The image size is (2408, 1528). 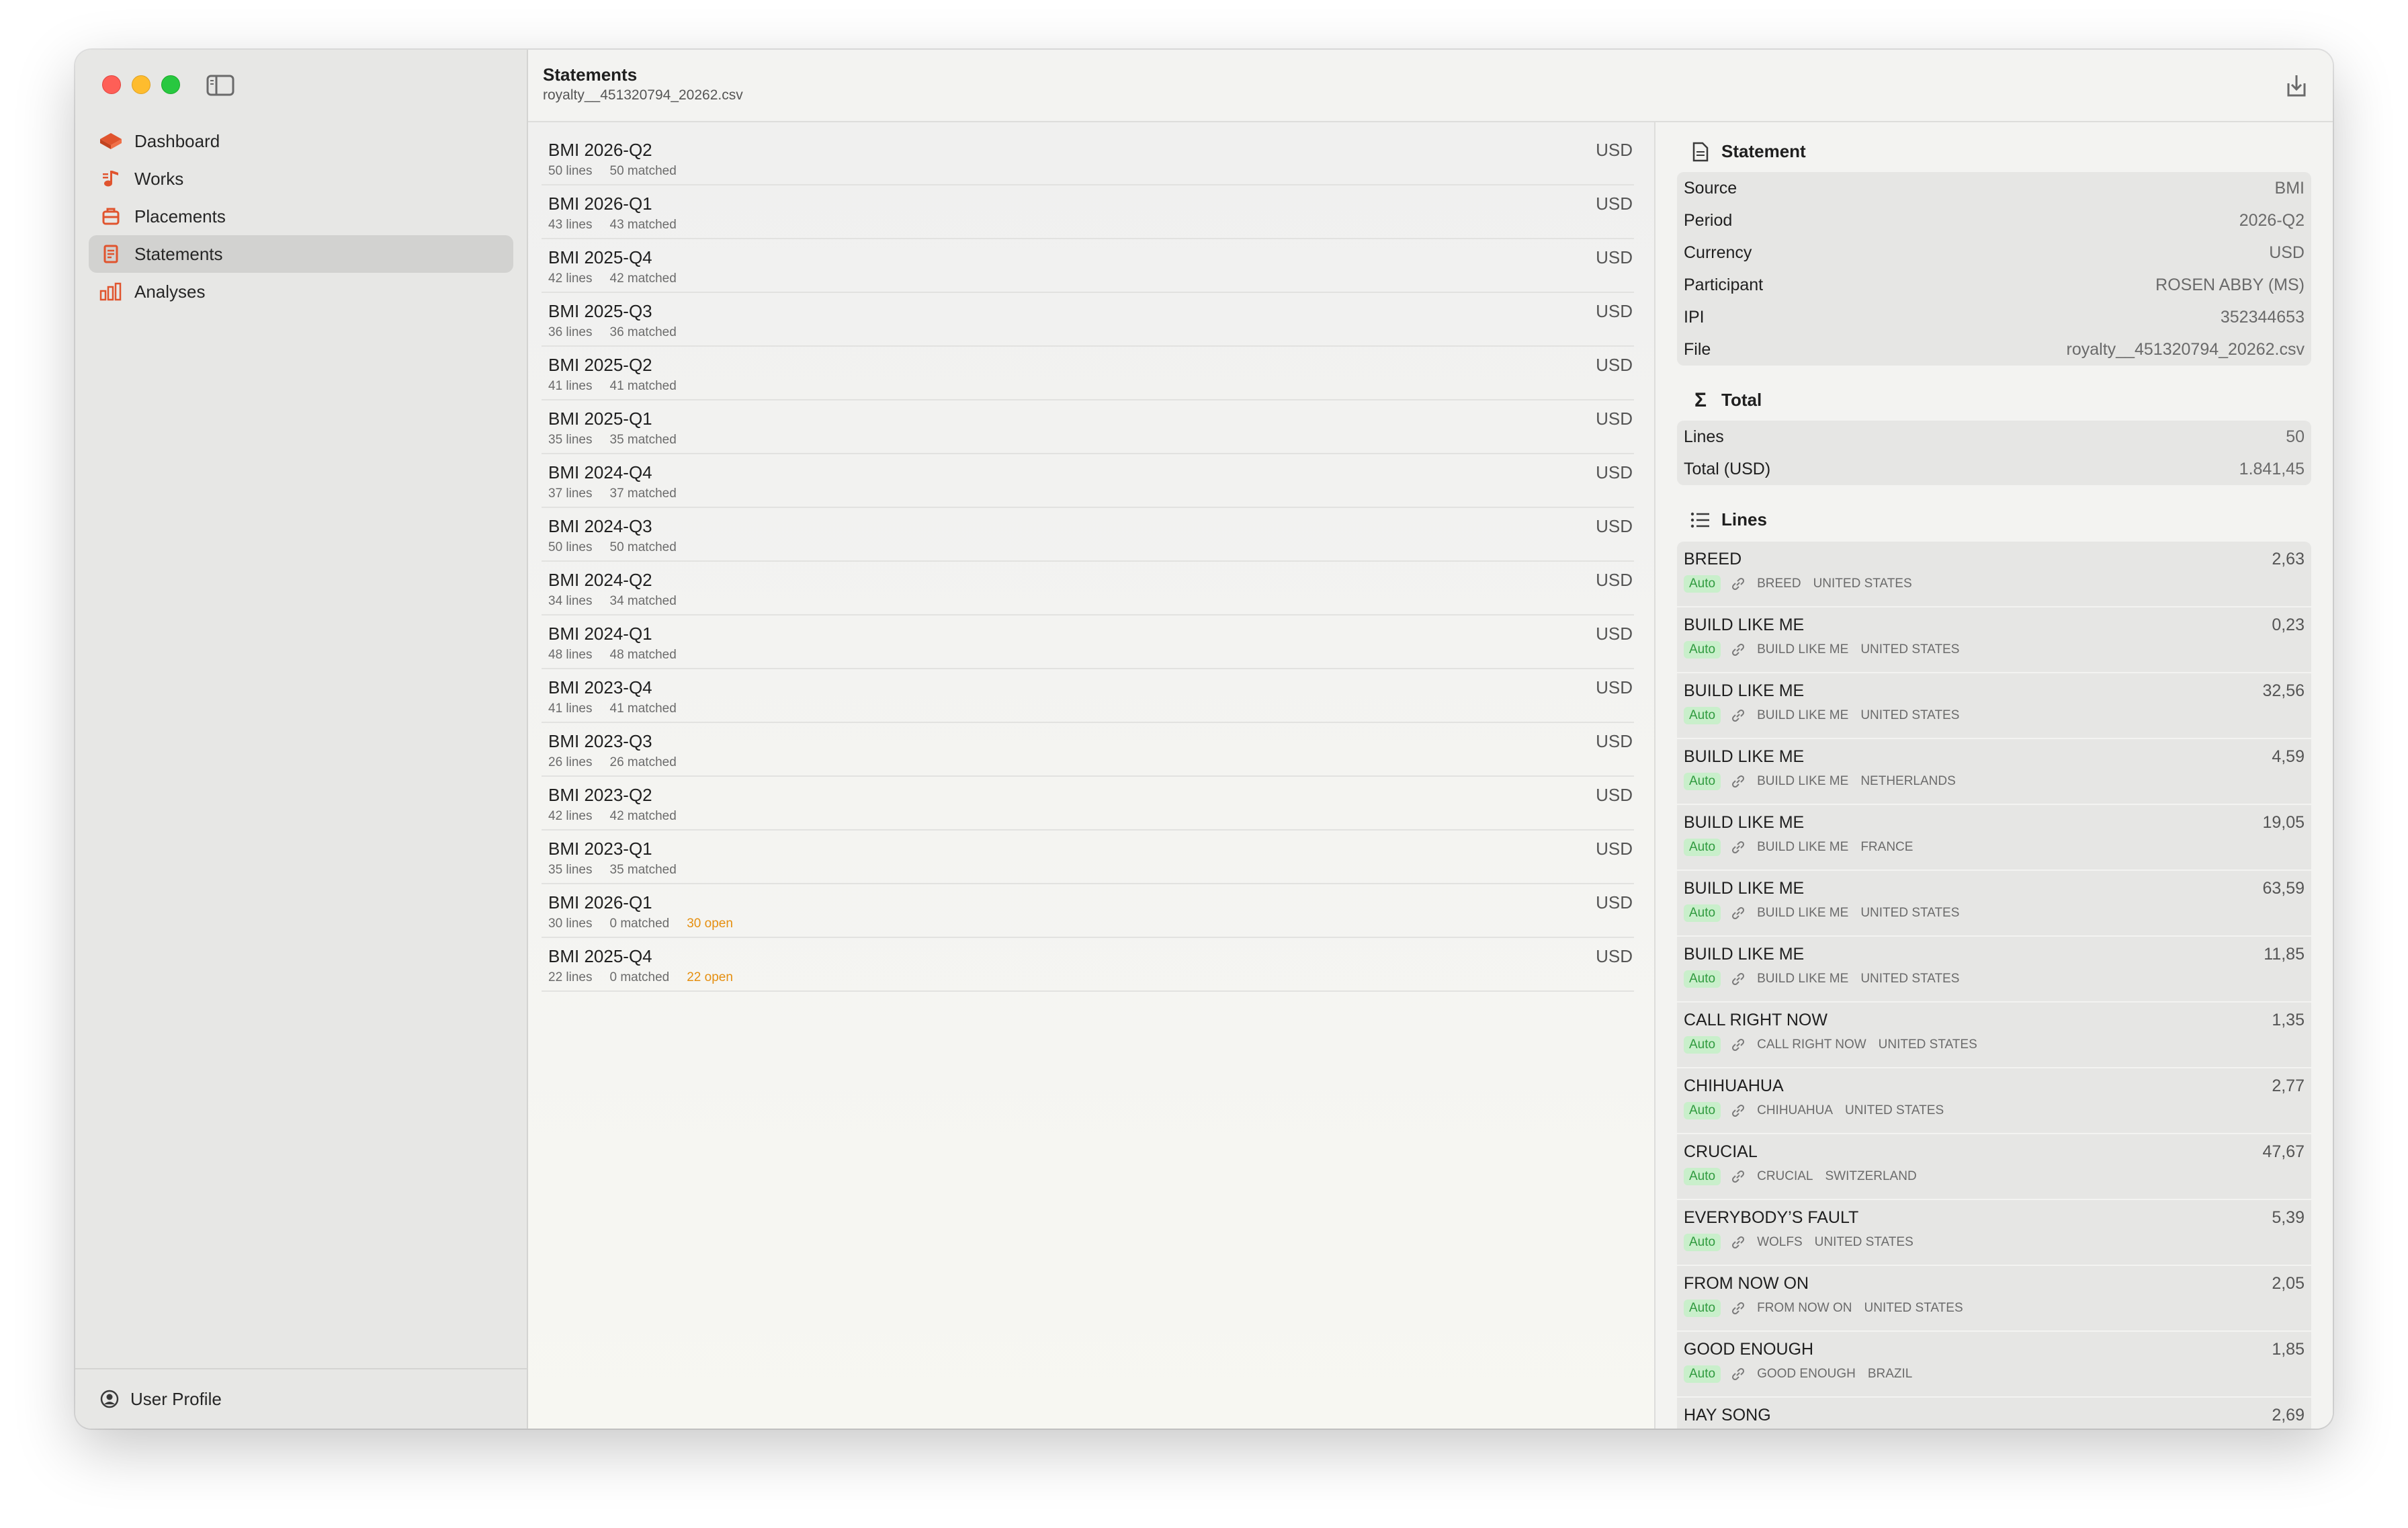 I want to click on line-meta: Auto GOOD ENOUGH BRAZIL, so click(x=1798, y=1374).